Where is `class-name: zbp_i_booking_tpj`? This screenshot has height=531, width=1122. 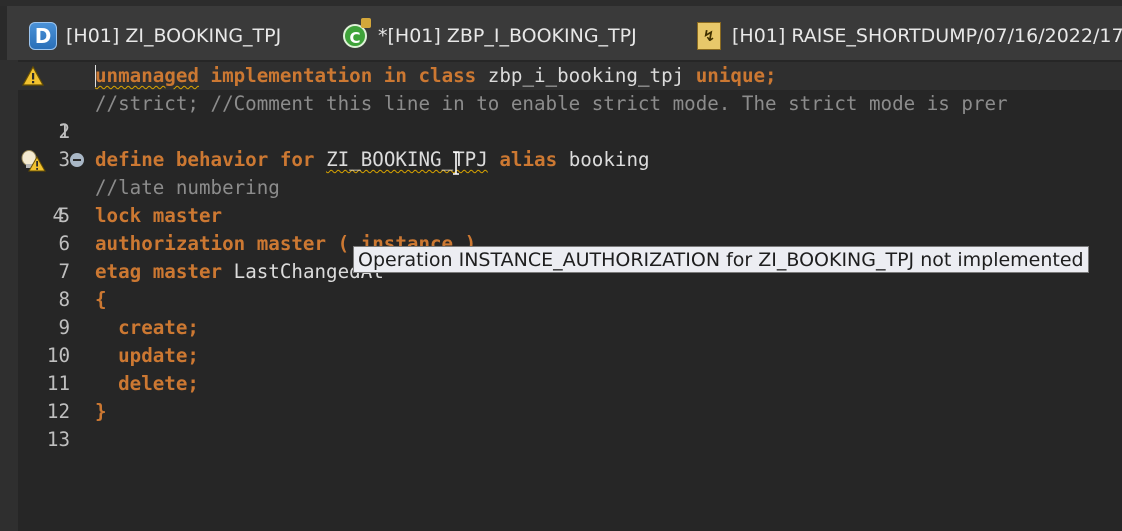 class-name: zbp_i_booking_tpj is located at coordinates (586, 75).